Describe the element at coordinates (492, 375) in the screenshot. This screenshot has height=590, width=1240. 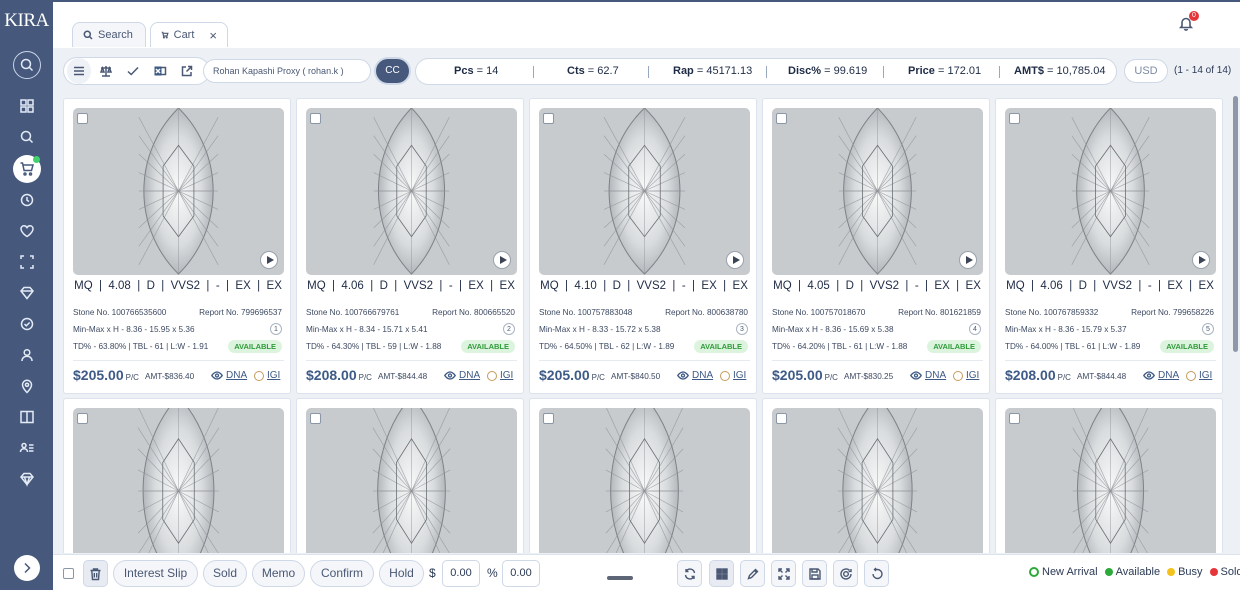
I see `certificate-icon` at that location.